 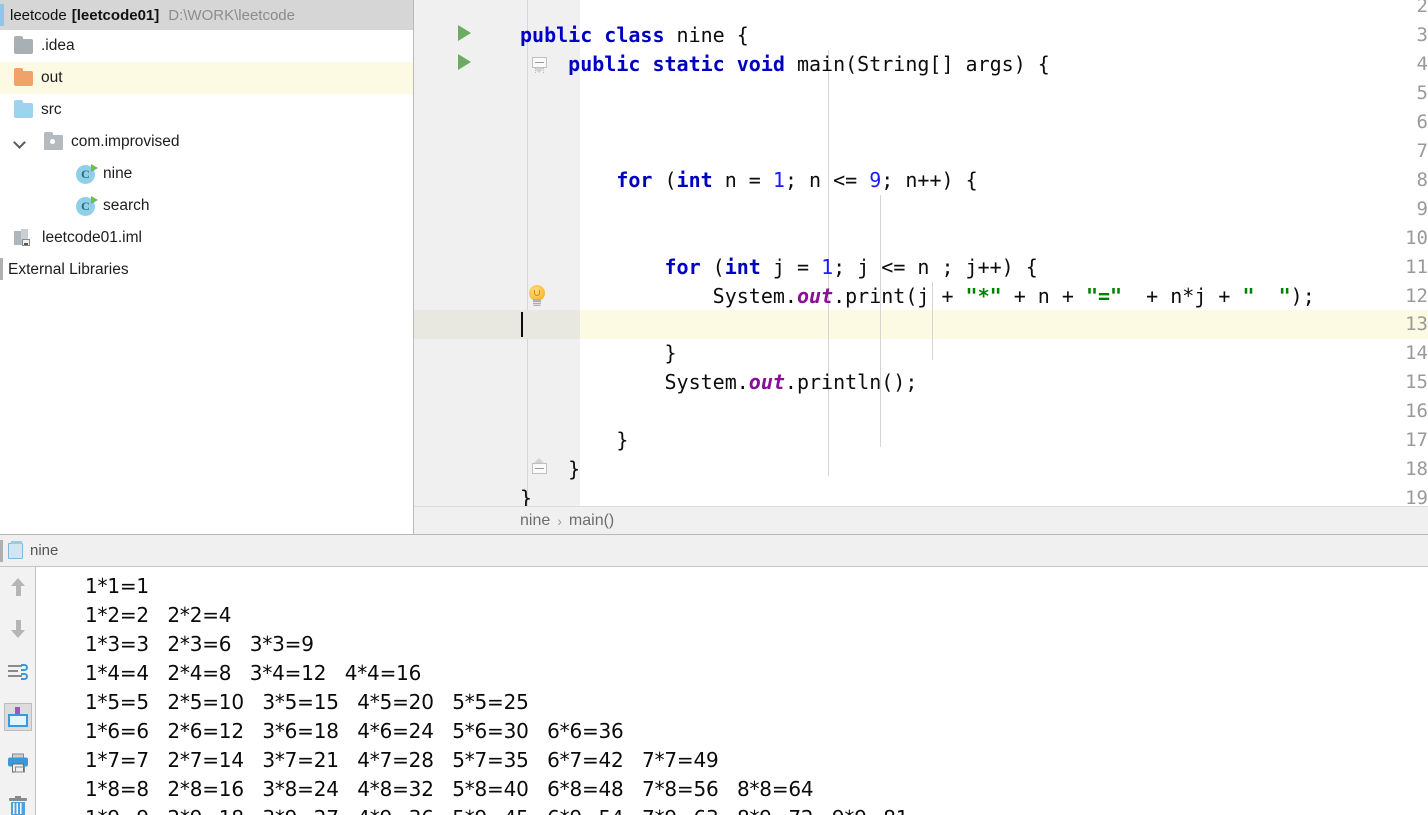 I want to click on console-output-line: 1*3=3 2*3=6 3*3=9, so click(x=199, y=644).